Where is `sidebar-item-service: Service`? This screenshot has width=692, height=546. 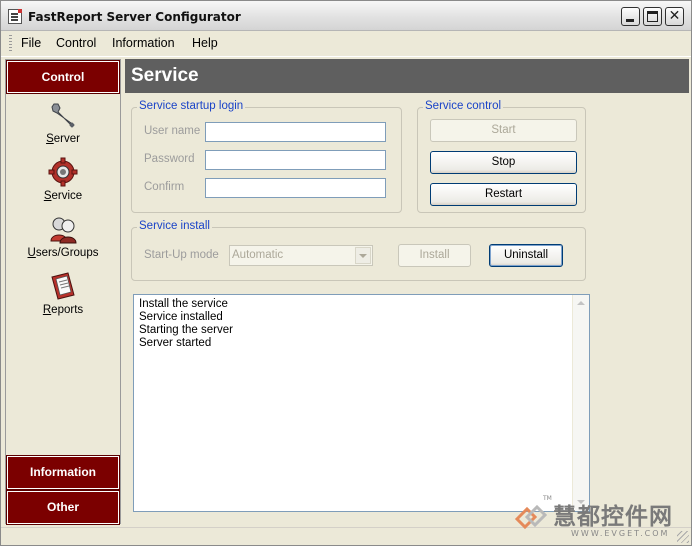
sidebar-item-service: Service is located at coordinates (63, 183).